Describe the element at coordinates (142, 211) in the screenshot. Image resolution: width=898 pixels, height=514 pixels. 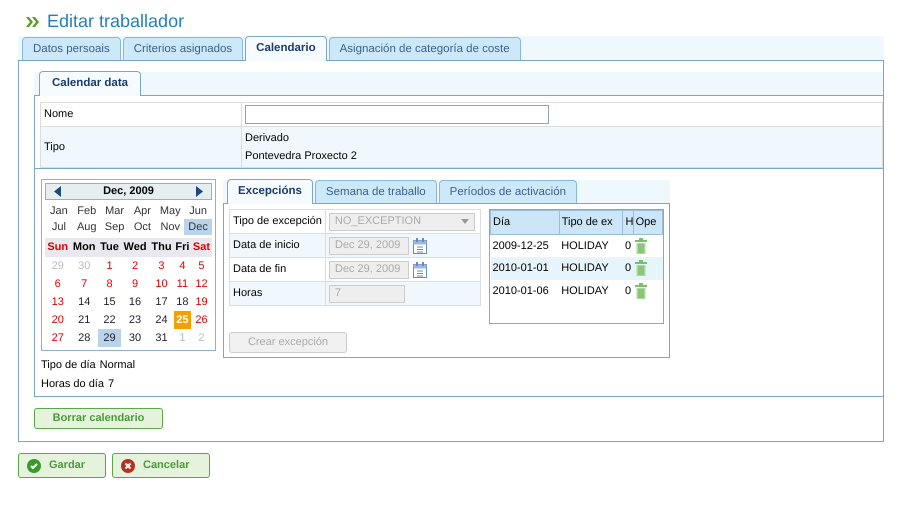
I see `month-item: Apr` at that location.